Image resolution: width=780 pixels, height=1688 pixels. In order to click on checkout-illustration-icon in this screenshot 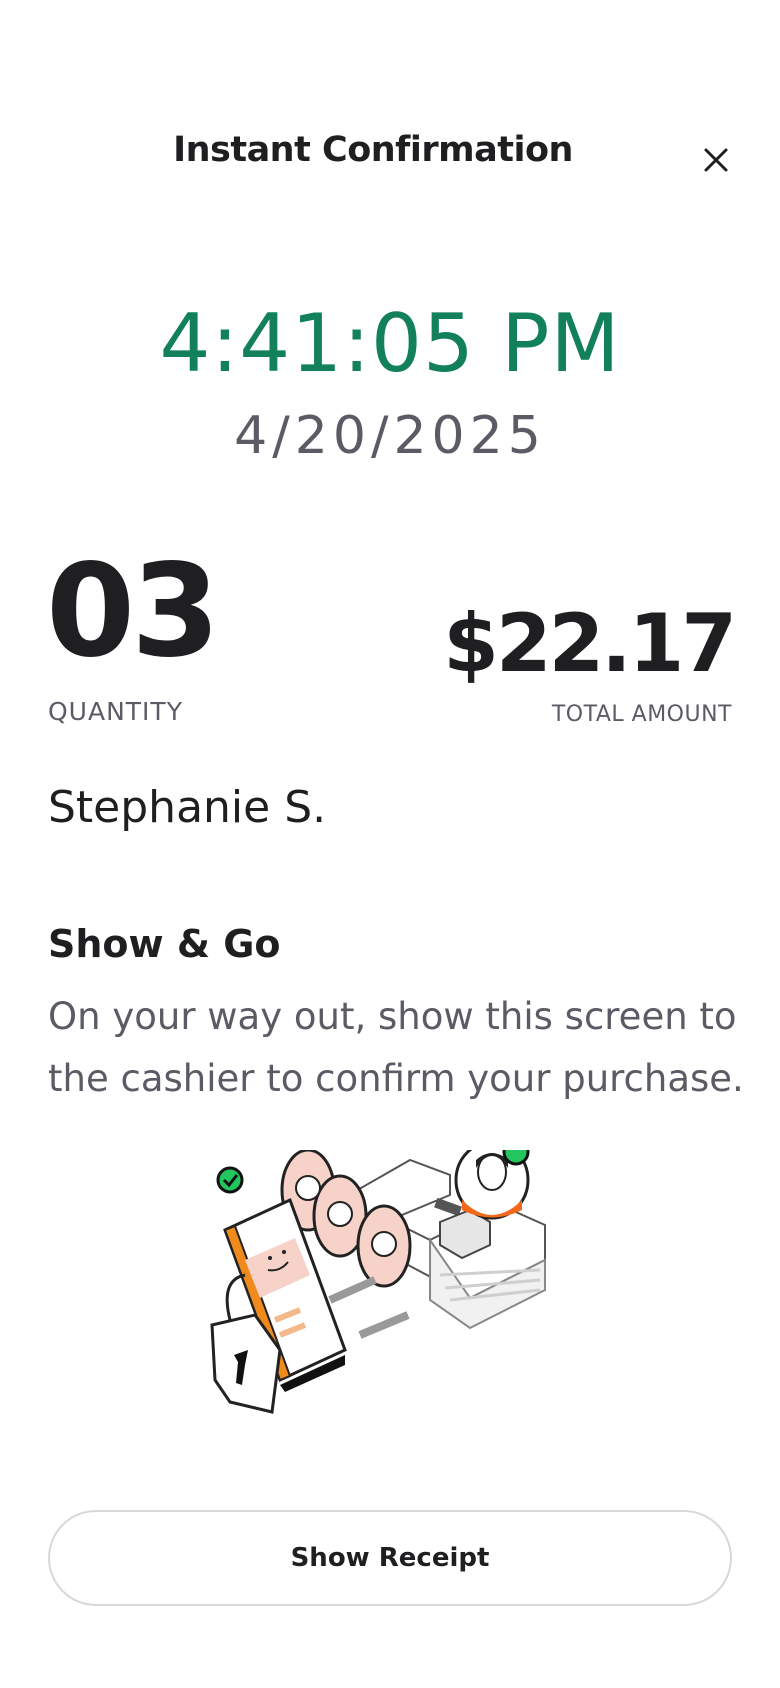, I will do `click(378, 1282)`.